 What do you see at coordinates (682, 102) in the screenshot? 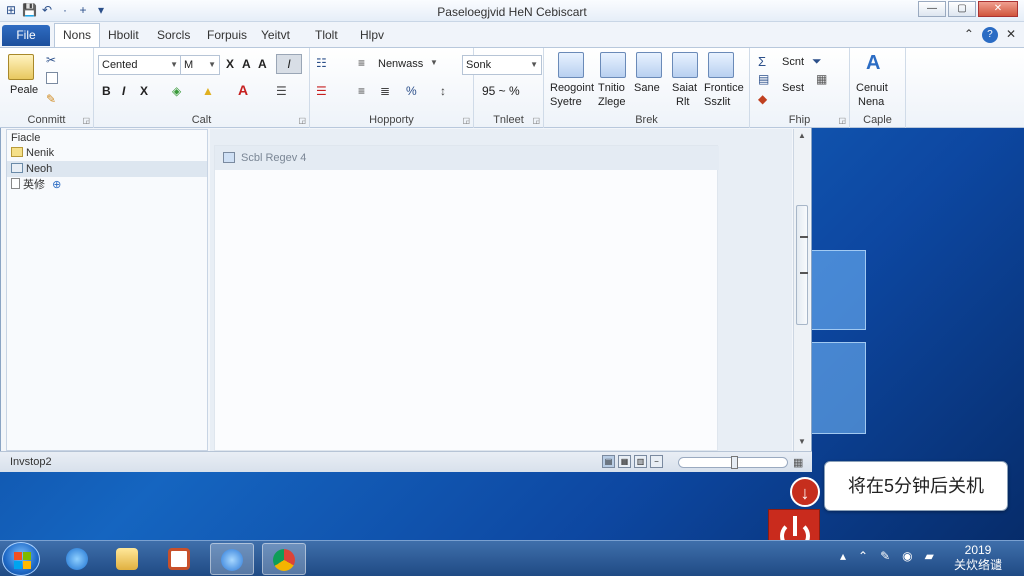
I see `style-button-4-line2: Rlt` at bounding box center [682, 102].